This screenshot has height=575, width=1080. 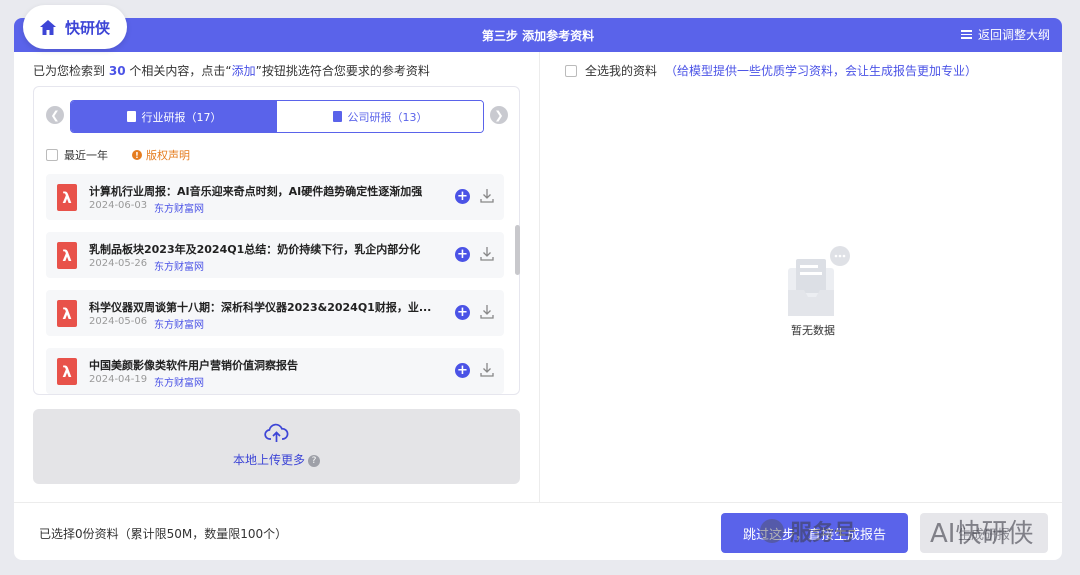 What do you see at coordinates (86, 155) in the screenshot?
I see `recent-year-label: 最近一年` at bounding box center [86, 155].